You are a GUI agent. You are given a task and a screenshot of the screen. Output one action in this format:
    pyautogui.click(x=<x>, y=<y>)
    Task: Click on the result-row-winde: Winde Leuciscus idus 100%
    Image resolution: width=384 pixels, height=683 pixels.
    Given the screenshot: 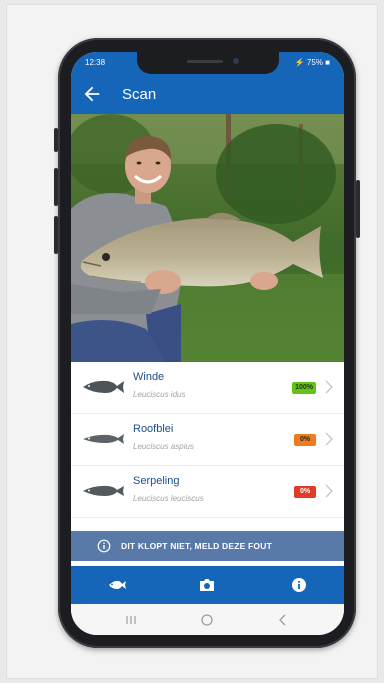 What is the action you would take?
    pyautogui.click(x=207, y=388)
    